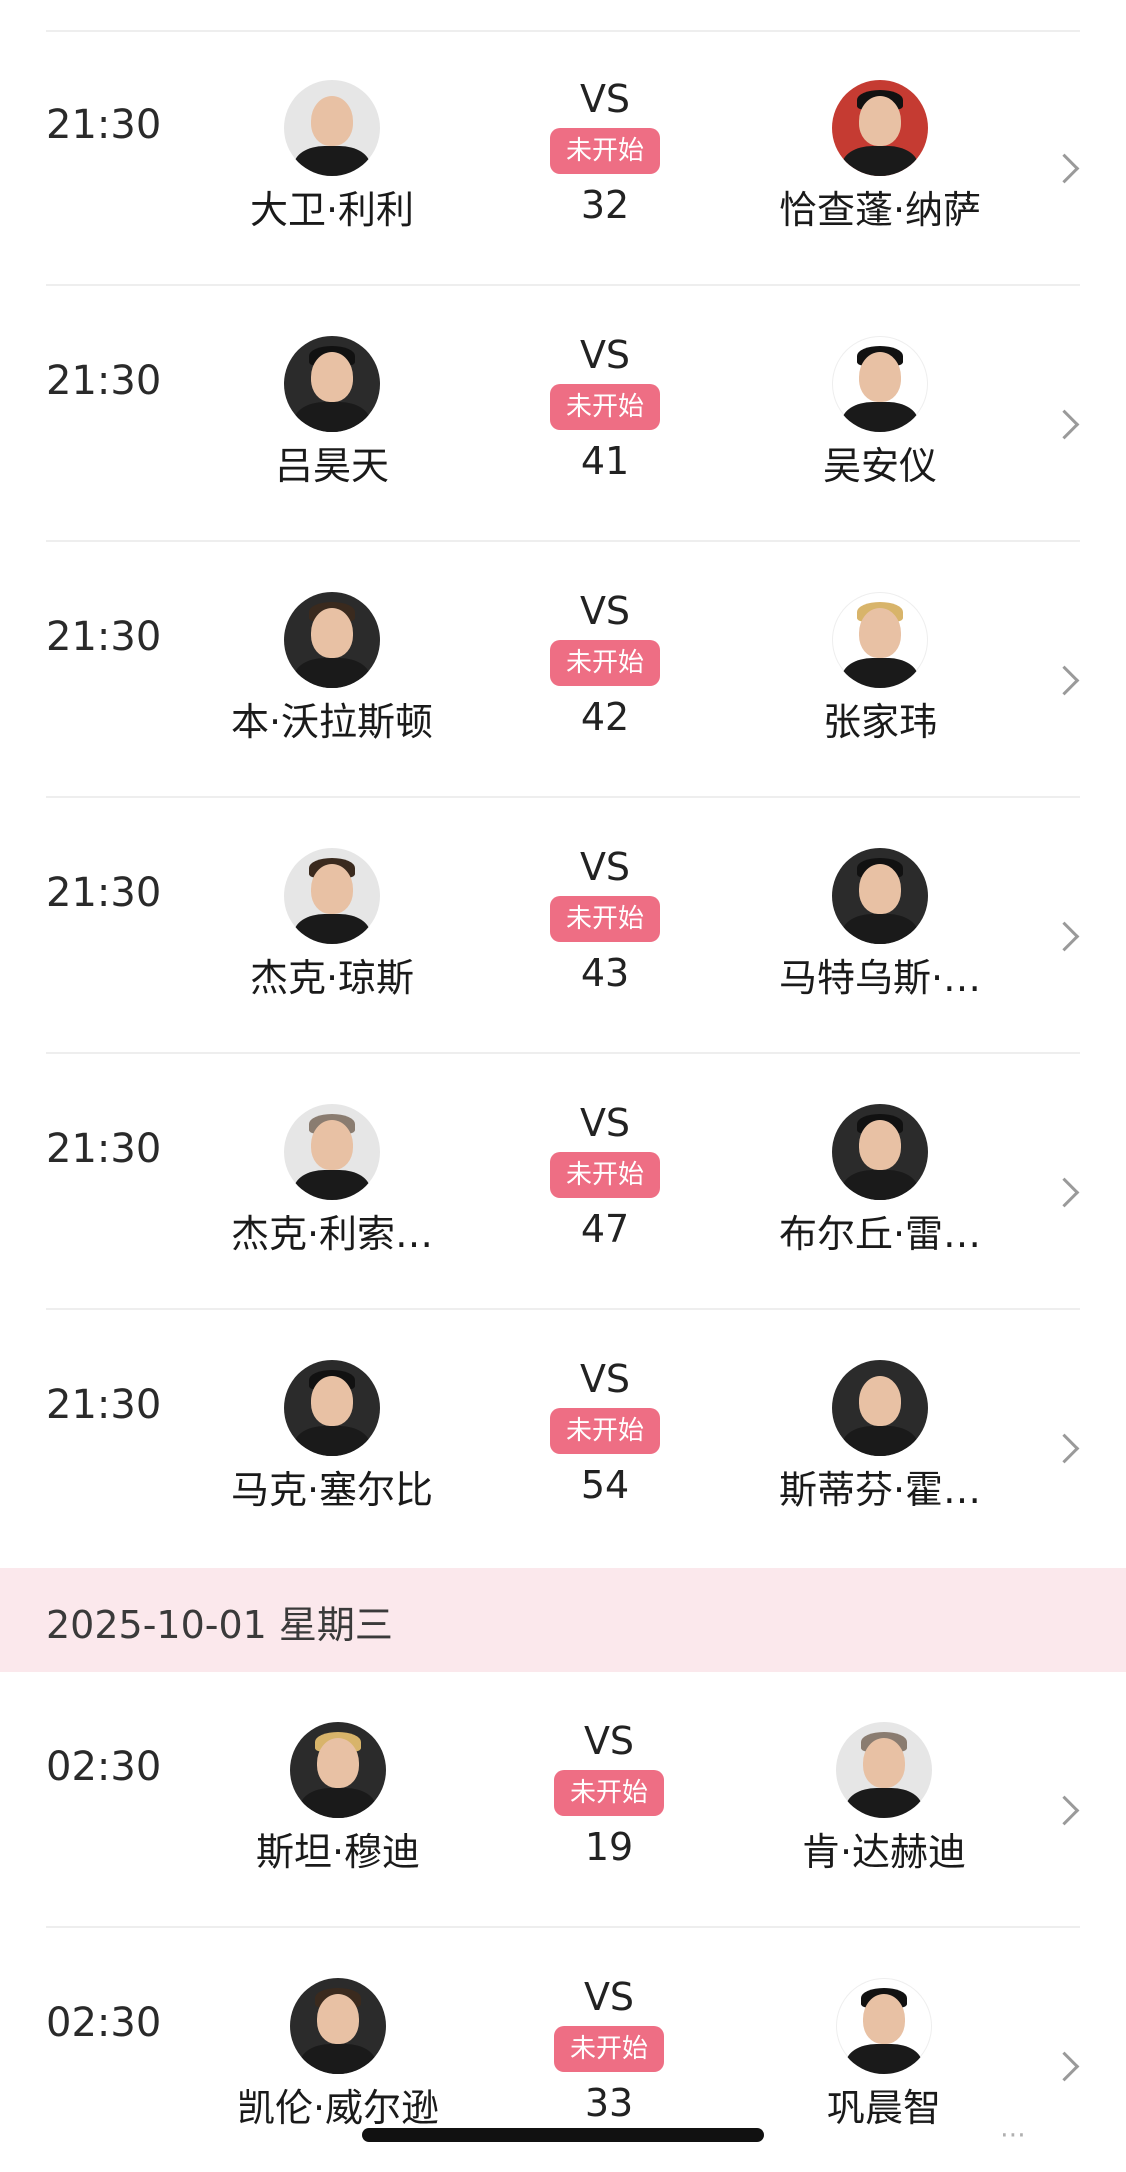 The image size is (1126, 2172). I want to click on home-player: 马克·塞尔比, so click(332, 1438).